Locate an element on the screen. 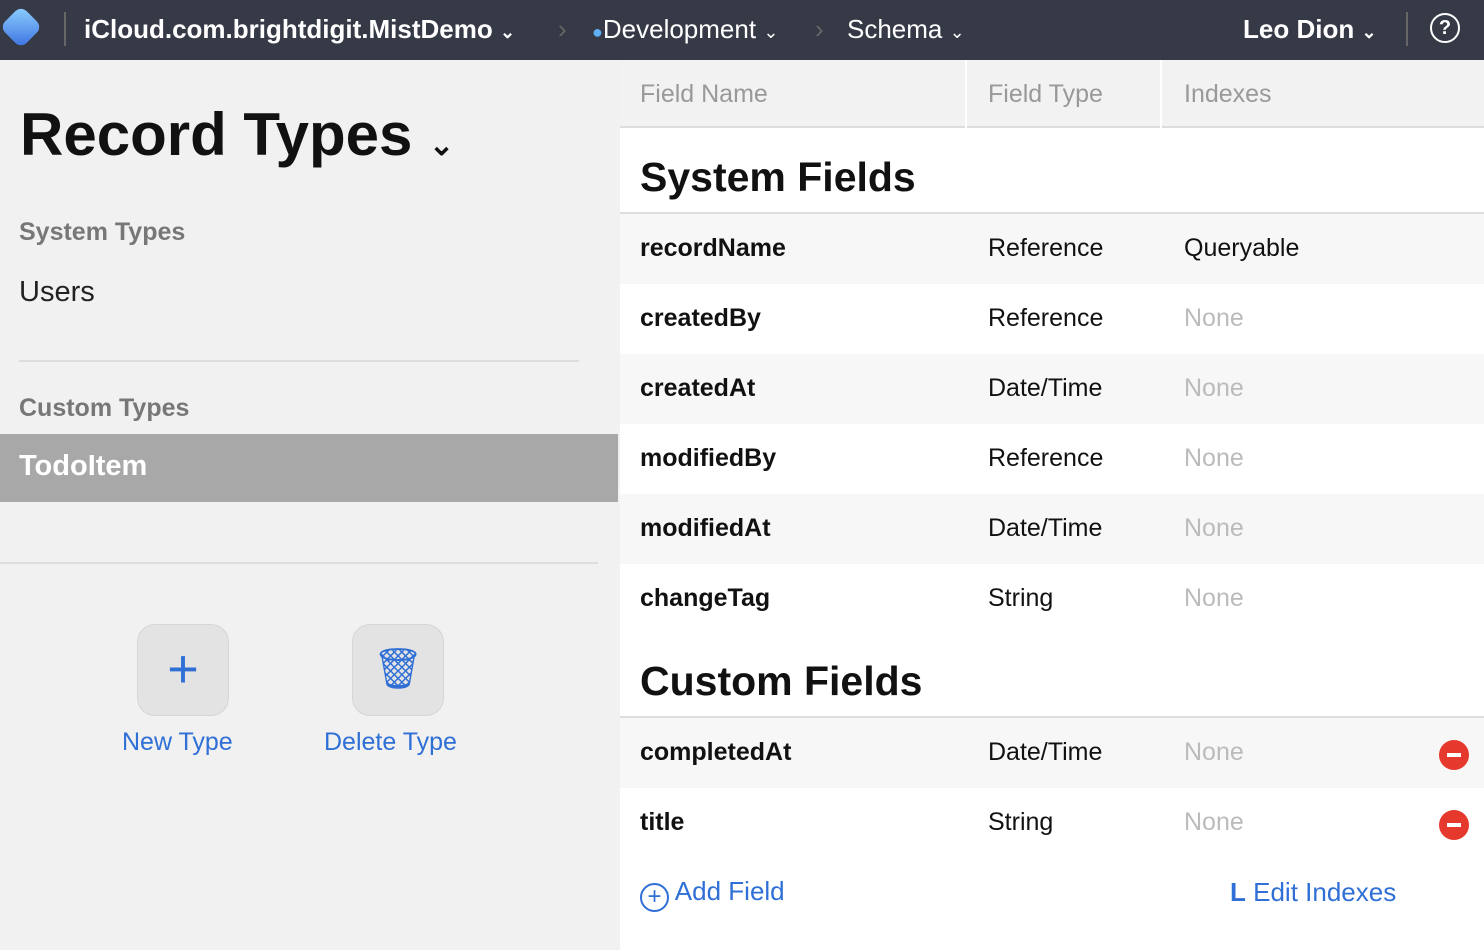 The width and height of the screenshot is (1484, 950). field-indexes: Queryable is located at coordinates (1242, 248).